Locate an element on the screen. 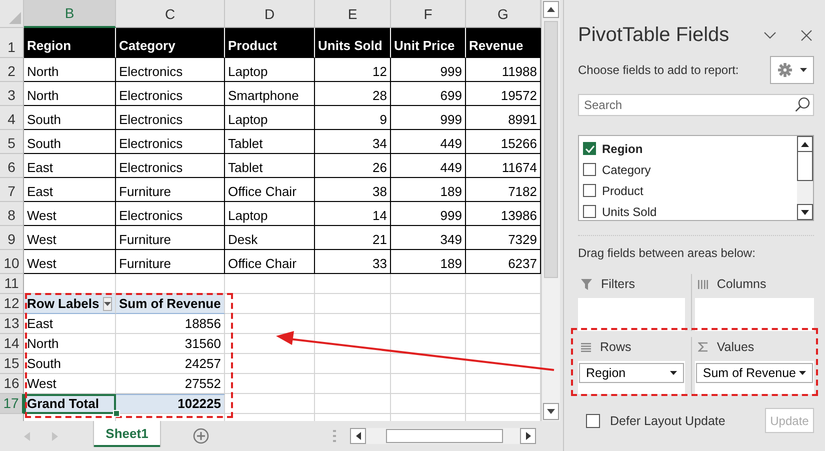 Image resolution: width=825 pixels, height=451 pixels. row-number: 8 is located at coordinates (12, 214).